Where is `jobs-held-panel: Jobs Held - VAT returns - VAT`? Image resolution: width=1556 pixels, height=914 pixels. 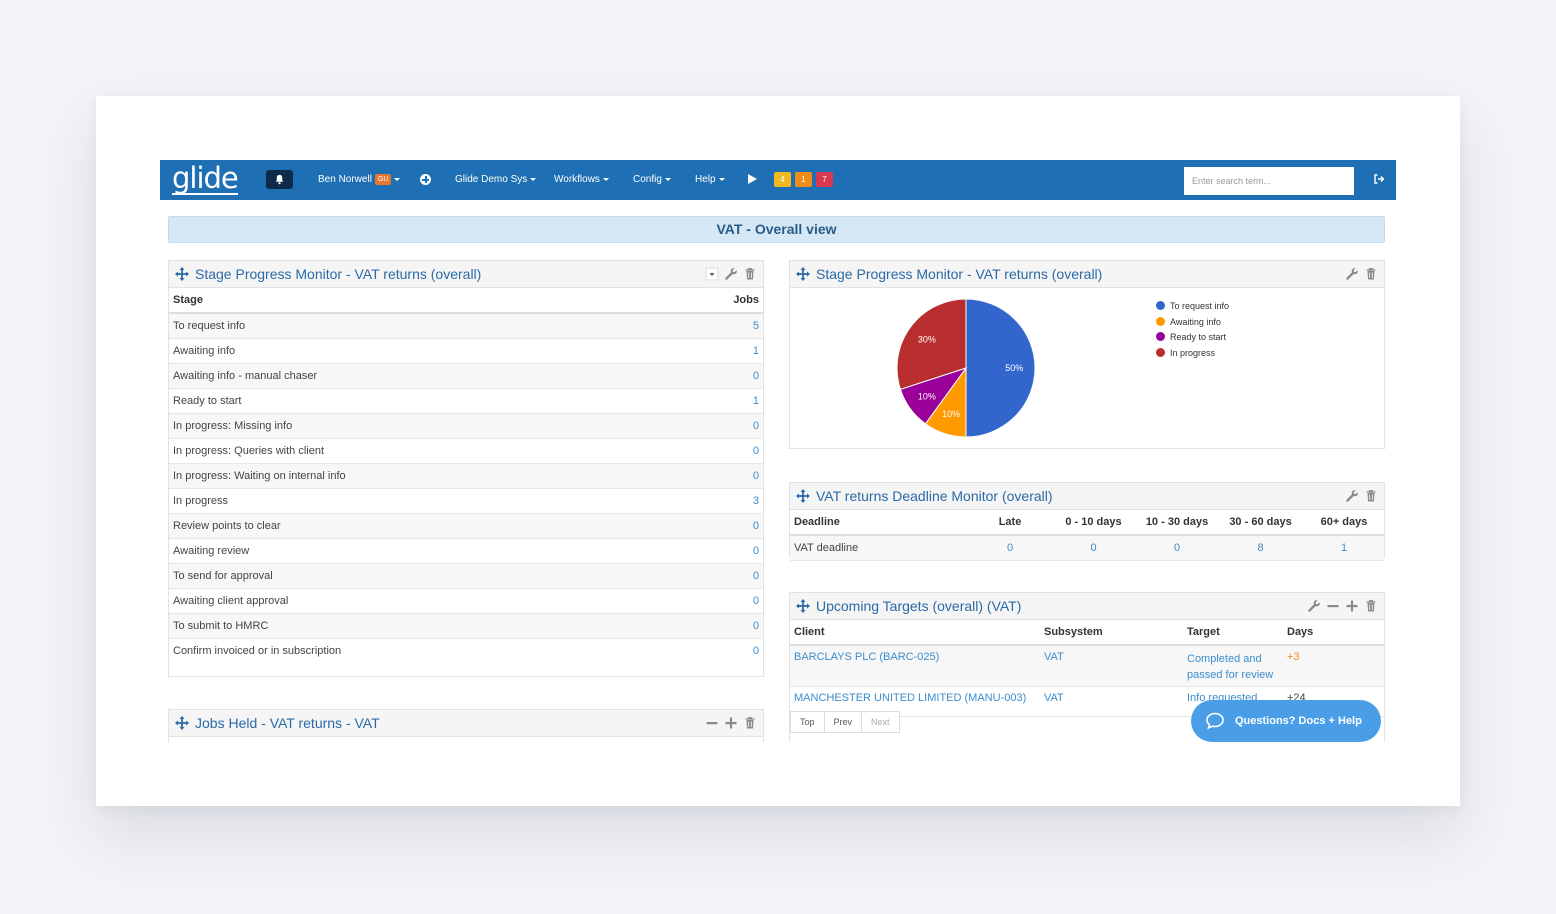 jobs-held-panel: Jobs Held - VAT returns - VAT is located at coordinates (466, 725).